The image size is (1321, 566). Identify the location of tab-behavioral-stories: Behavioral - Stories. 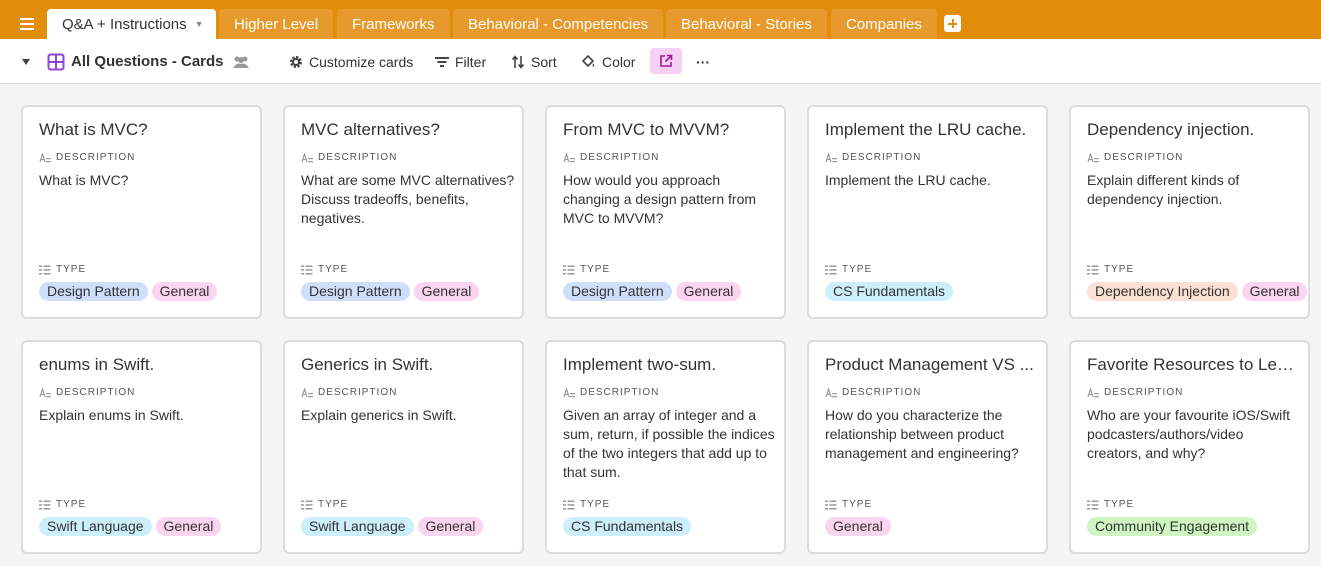
(746, 24).